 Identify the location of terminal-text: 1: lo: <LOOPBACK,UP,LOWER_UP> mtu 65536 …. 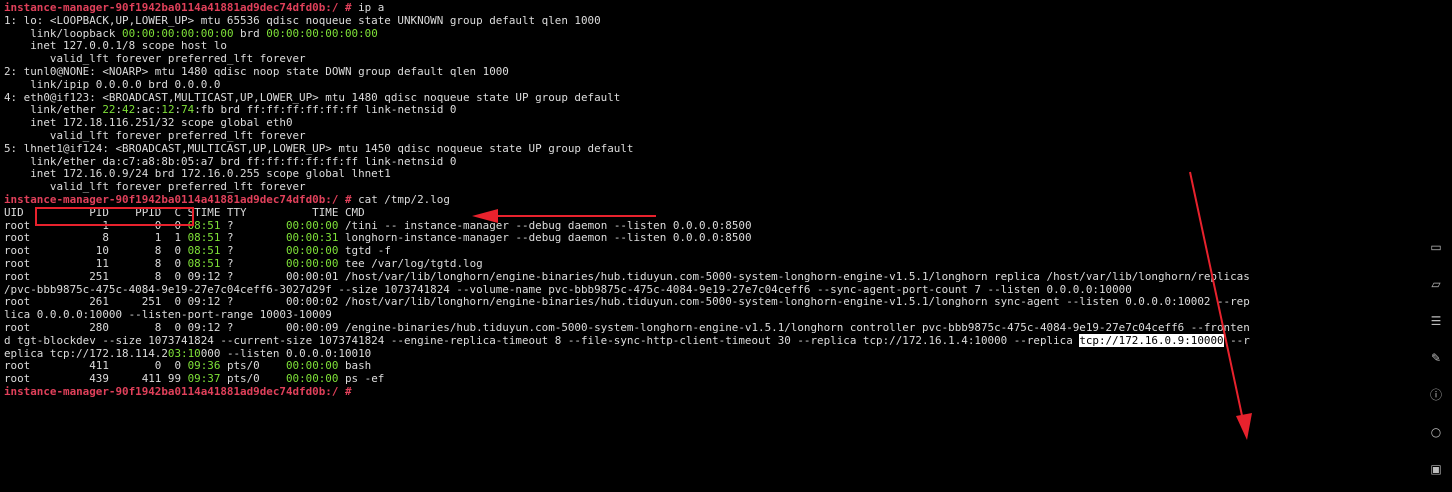
(302, 20).